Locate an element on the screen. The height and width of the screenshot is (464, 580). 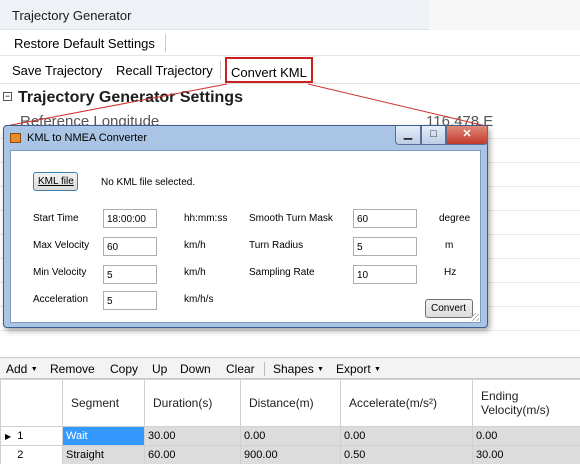
start-time-label: Start Time is located at coordinates (56, 218).